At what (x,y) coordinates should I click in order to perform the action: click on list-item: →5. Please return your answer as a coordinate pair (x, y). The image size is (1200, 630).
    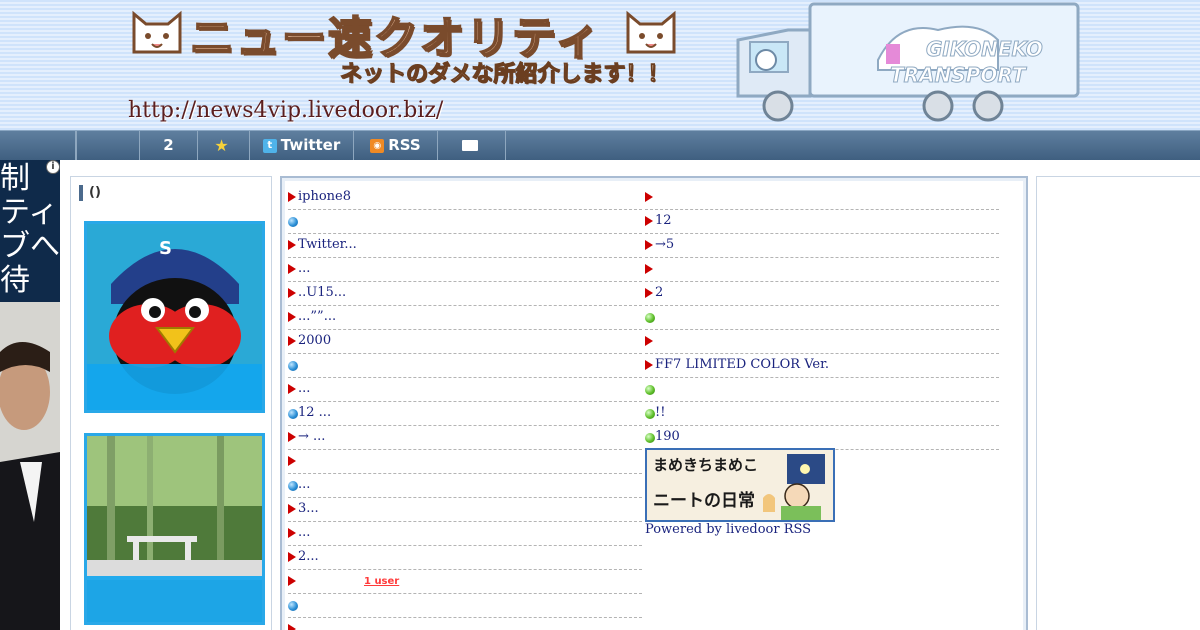
    Looking at the image, I should click on (822, 246).